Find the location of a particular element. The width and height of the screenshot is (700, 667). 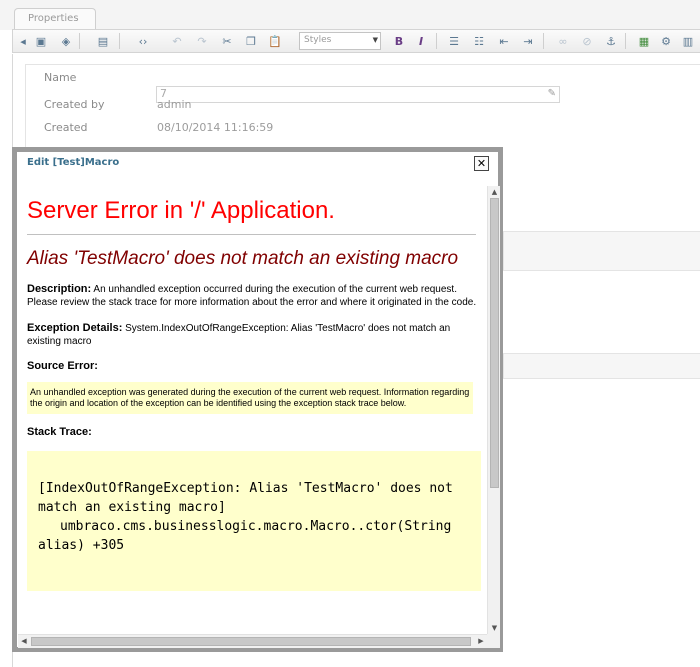

error-heading: Server Error in '/' Application. is located at coordinates (181, 210).